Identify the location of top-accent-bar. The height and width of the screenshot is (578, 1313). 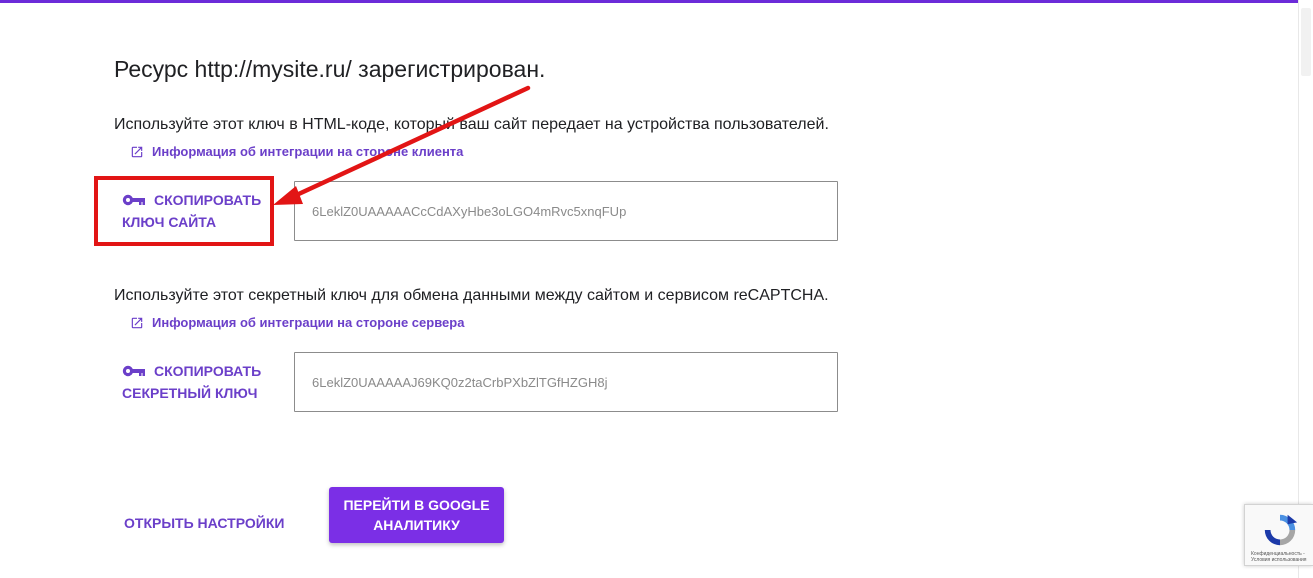
(656, 1).